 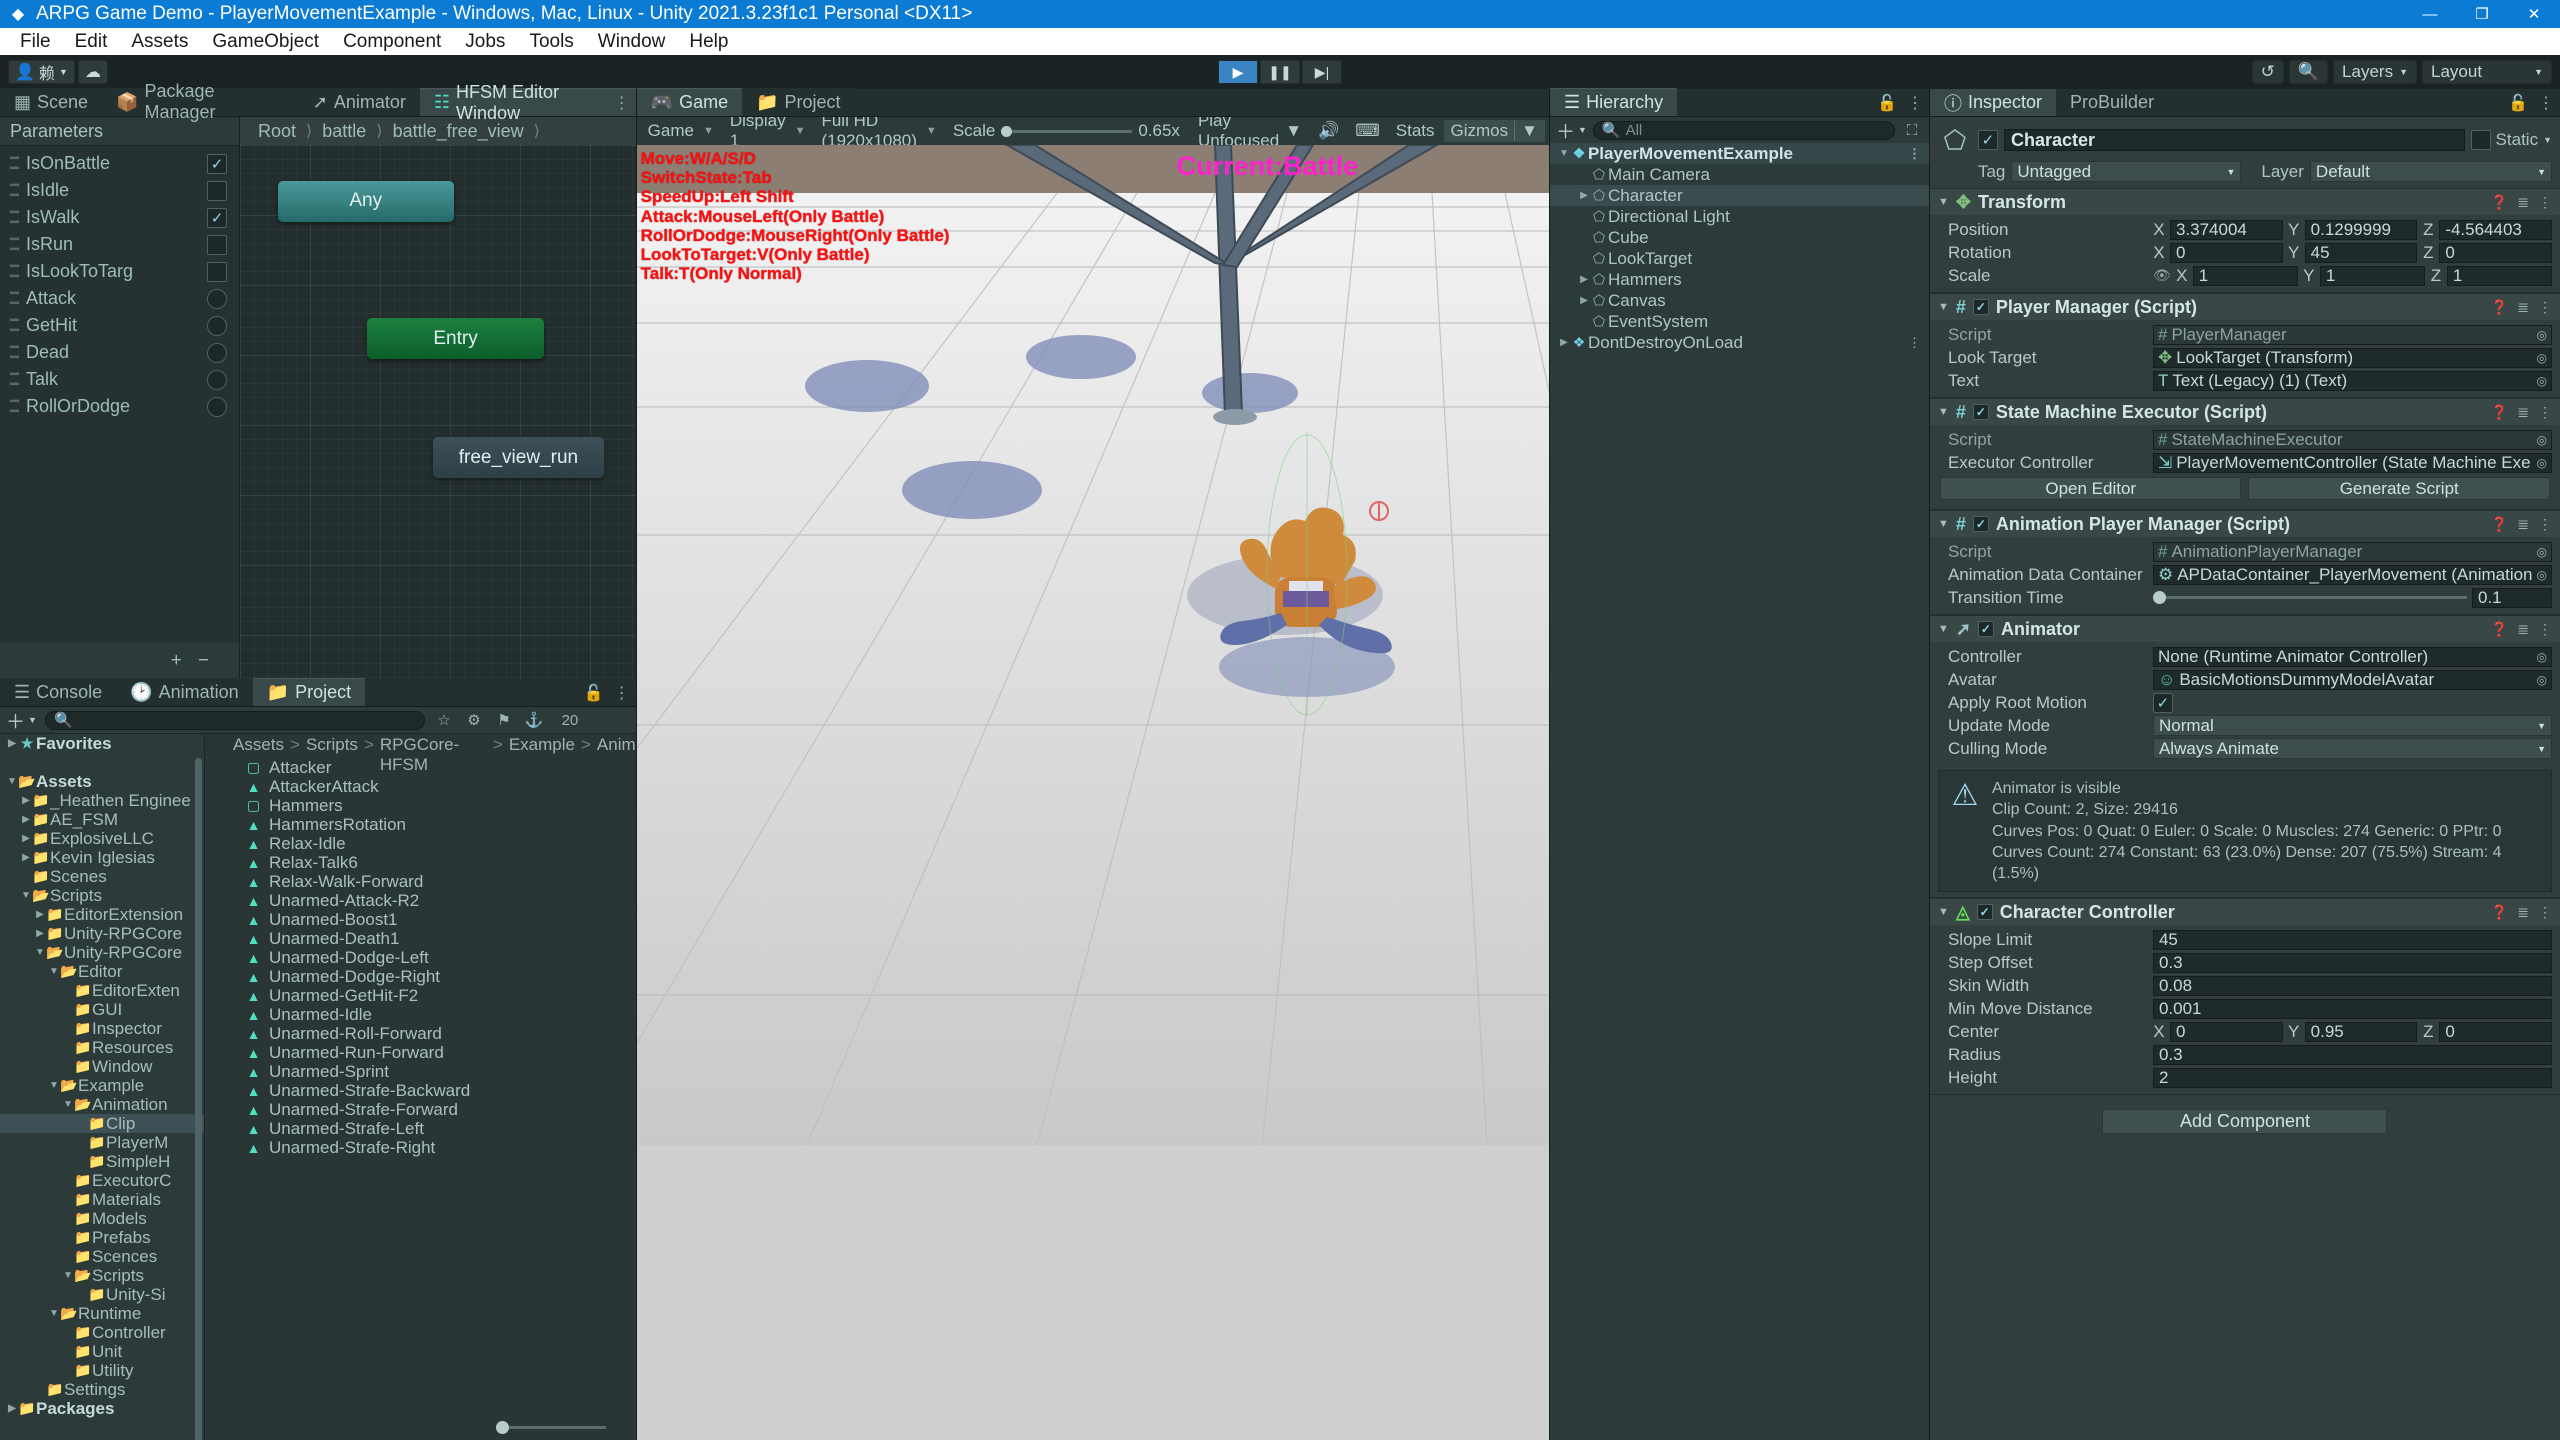 I want to click on project-tree-item: 📁 EditorExten, so click(x=102, y=990).